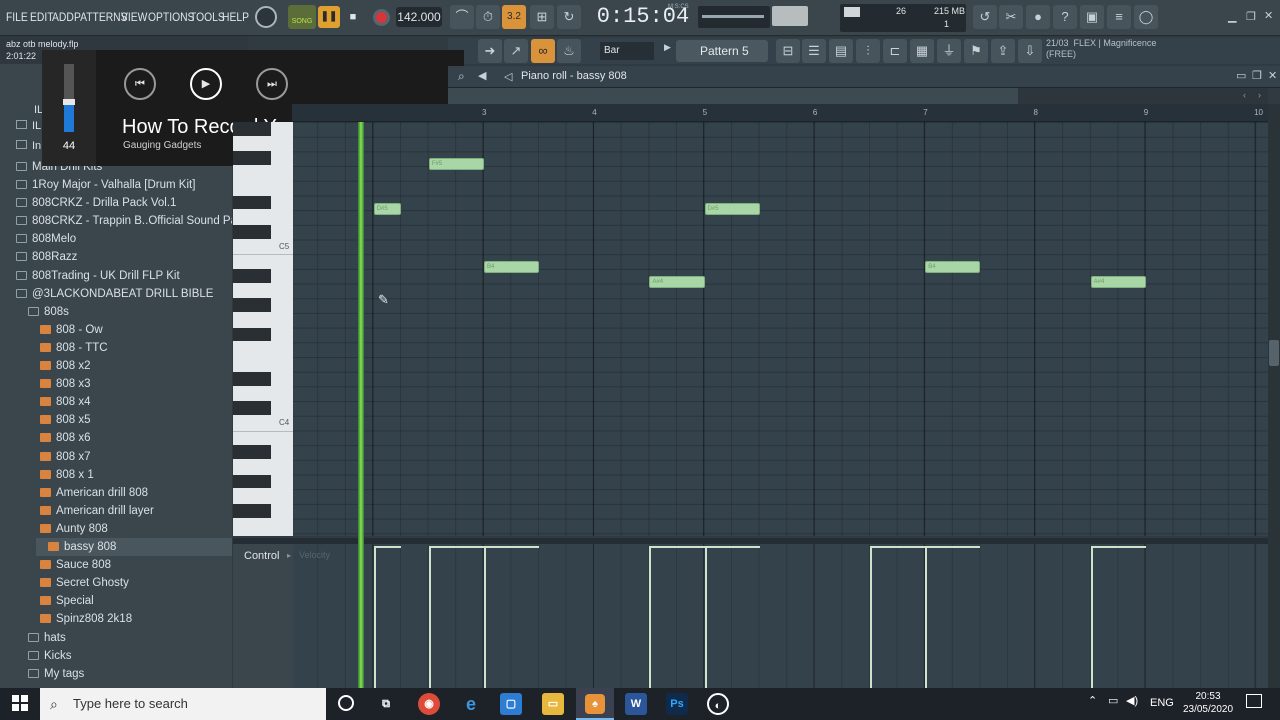 Image resolution: width=1280 pixels, height=720 pixels. I want to click on help-icon: ?, so click(1065, 17).